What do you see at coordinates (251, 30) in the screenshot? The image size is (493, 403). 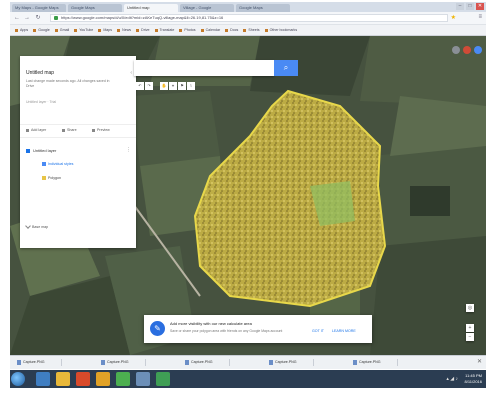 I see `bookmark-item: Sheets` at bounding box center [251, 30].